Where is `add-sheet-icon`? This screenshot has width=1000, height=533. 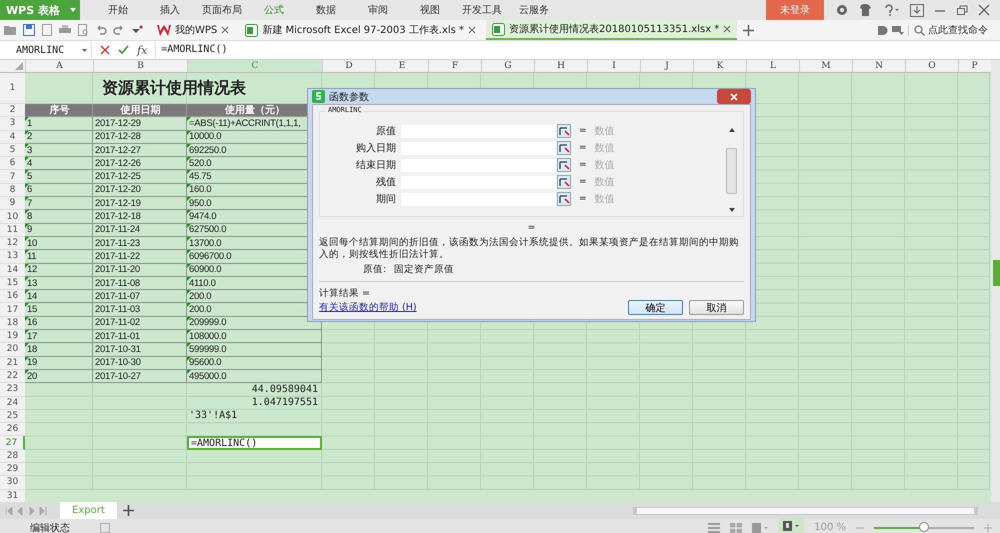 add-sheet-icon is located at coordinates (128, 510).